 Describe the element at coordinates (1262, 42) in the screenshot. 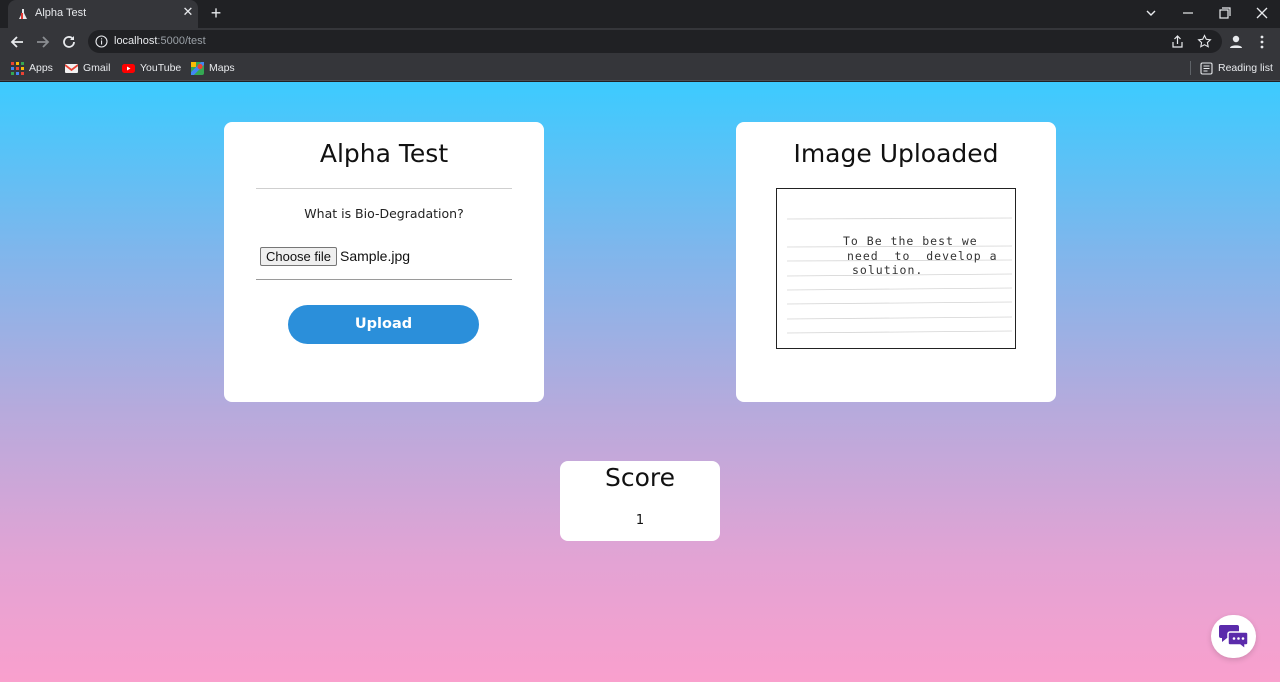

I see `more-menu-icon` at that location.